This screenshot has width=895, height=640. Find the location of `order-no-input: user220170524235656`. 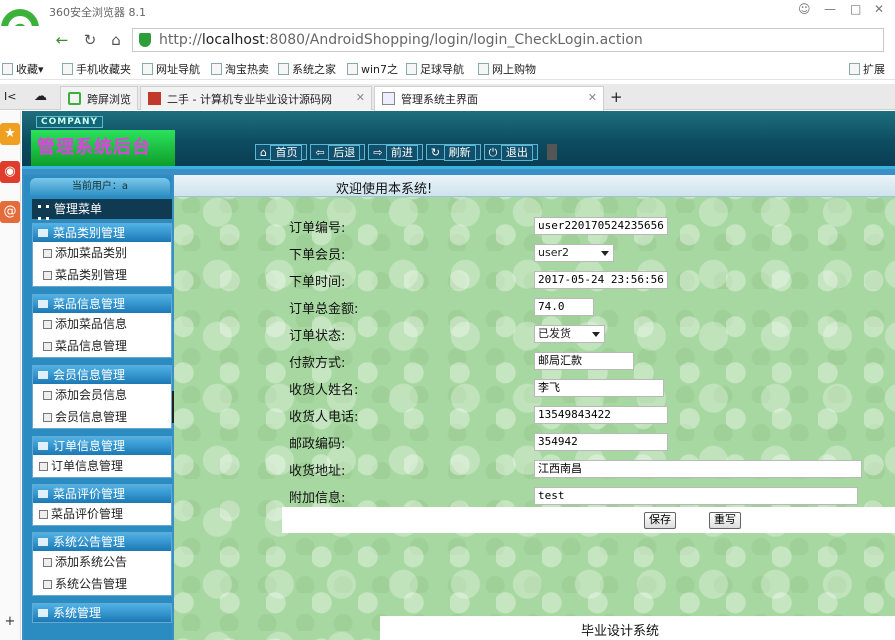

order-no-input: user220170524235656 is located at coordinates (601, 226).